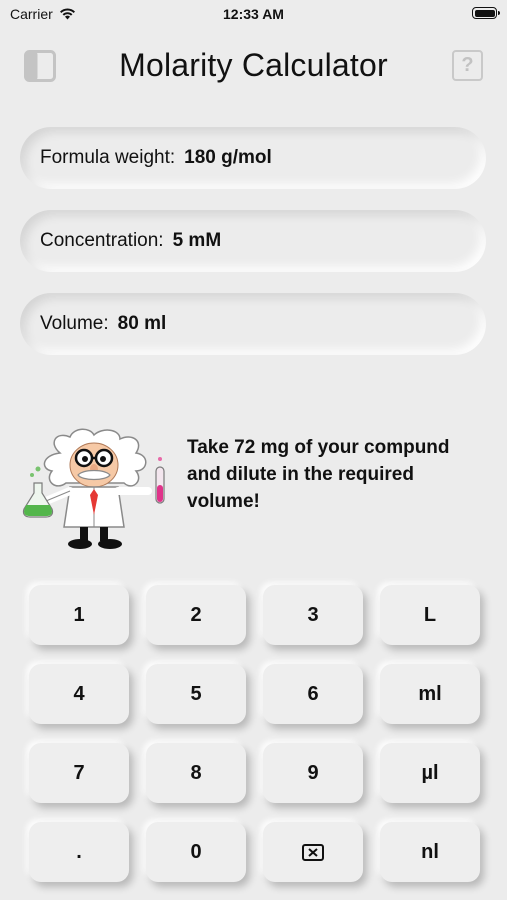 The image size is (507, 900). I want to click on formula-weight-label: Formula weight:, so click(108, 157).